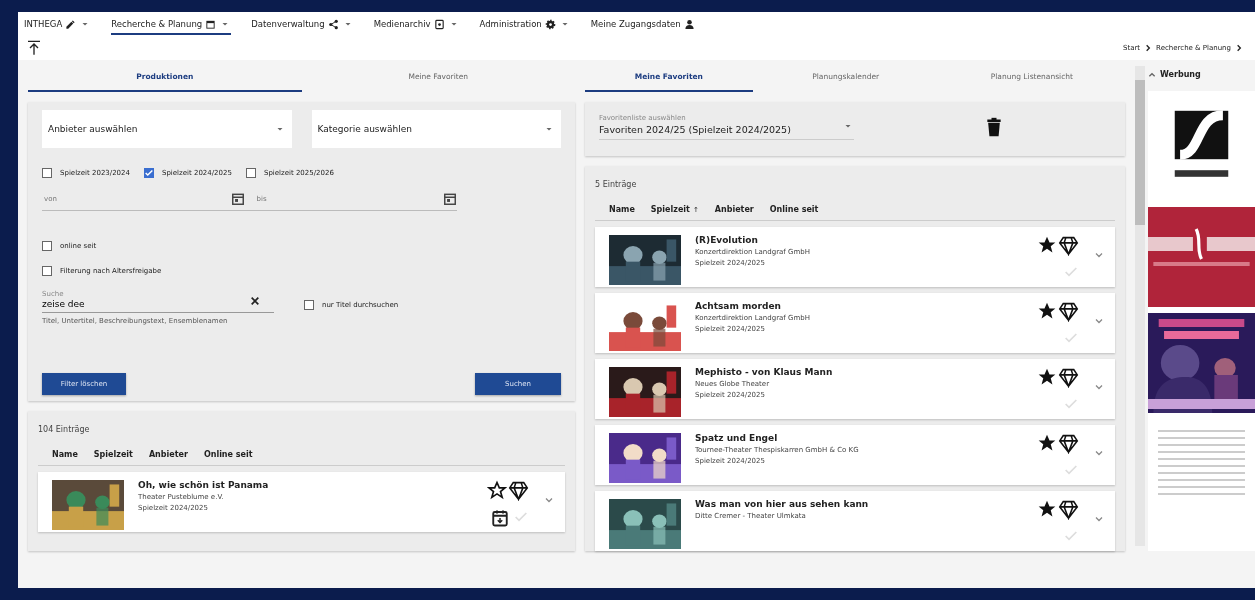  I want to click on check-icon, so click(148, 173).